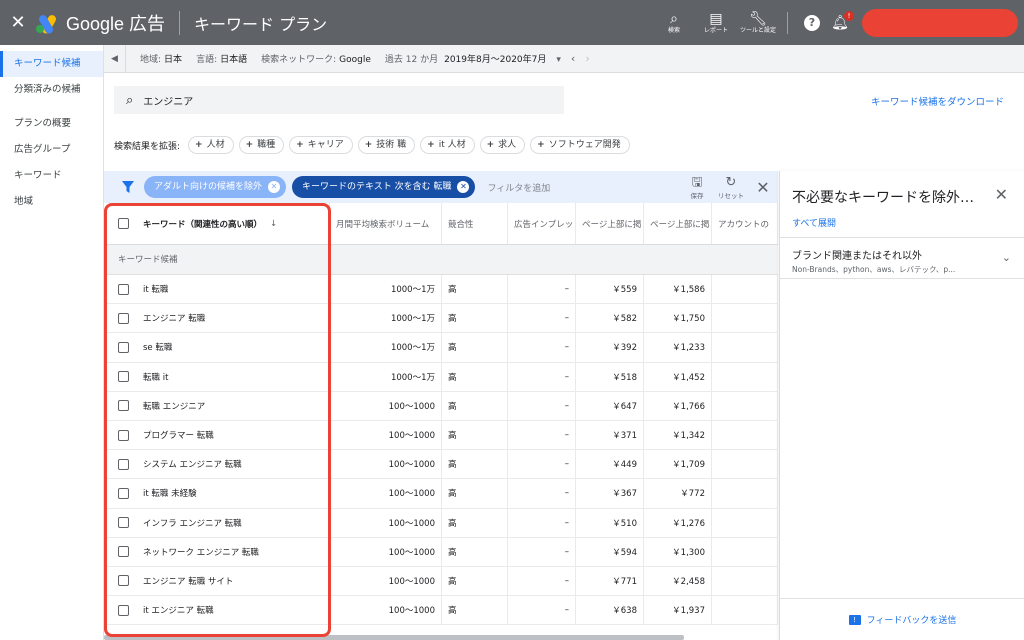  What do you see at coordinates (812, 22) in the screenshot?
I see `help-icon: ?` at bounding box center [812, 22].